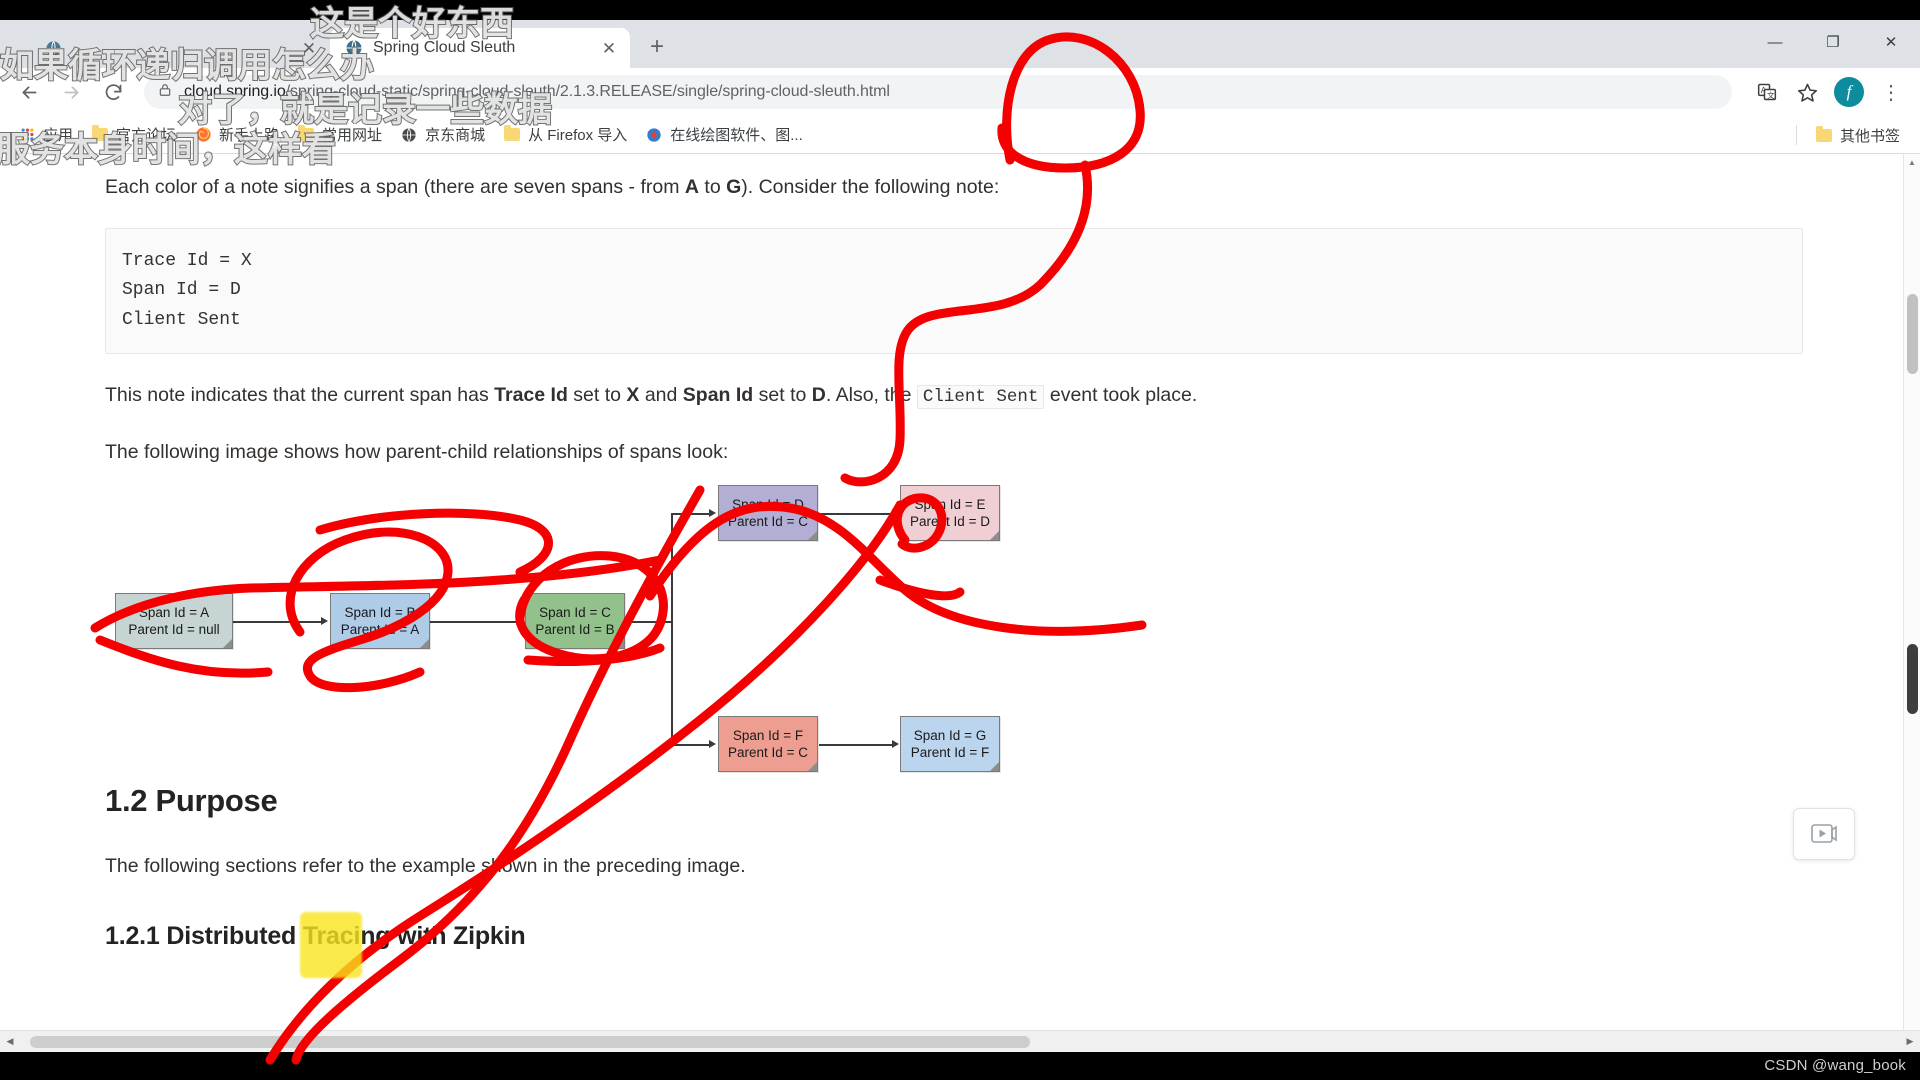 The height and width of the screenshot is (1080, 1920). I want to click on tab-1: Spring Cloud Sleuth ✕, so click(480, 48).